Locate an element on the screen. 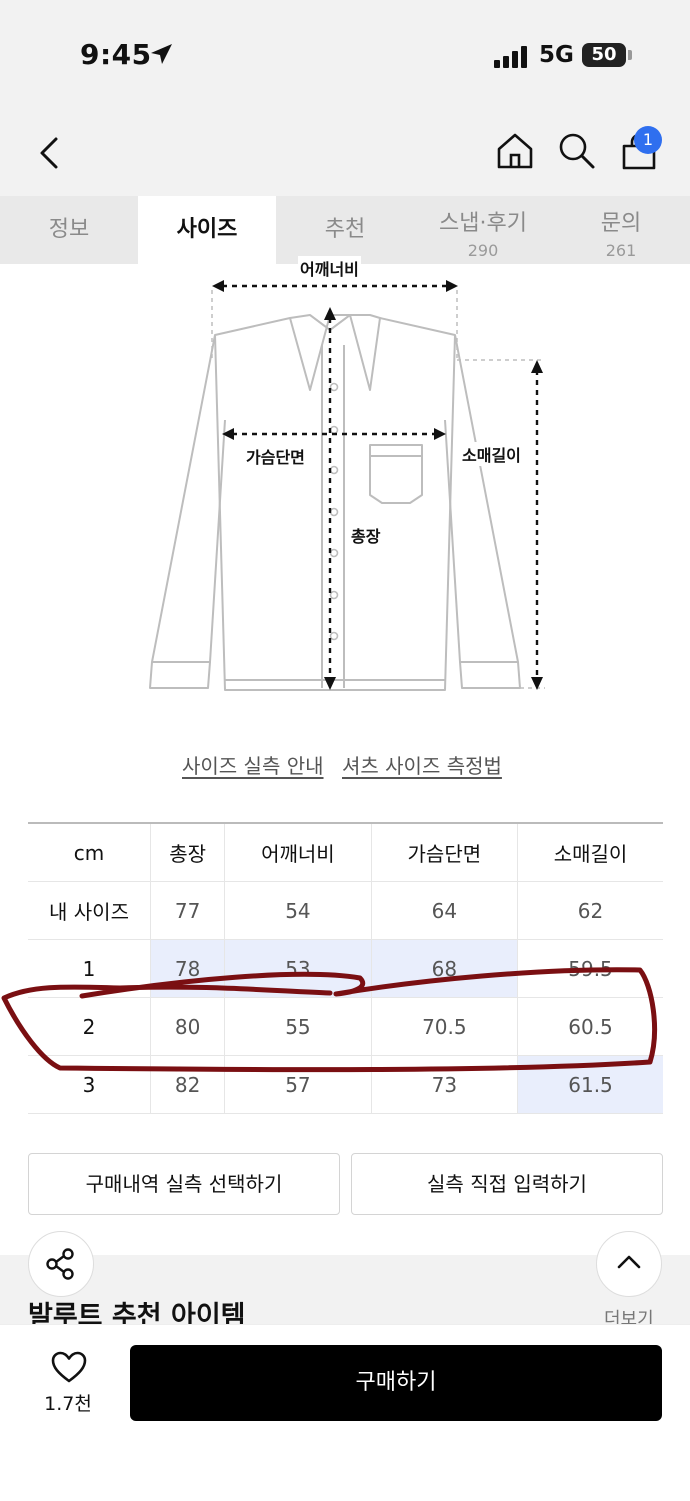 The height and width of the screenshot is (1501, 690). table-cell: 64 is located at coordinates (444, 910).